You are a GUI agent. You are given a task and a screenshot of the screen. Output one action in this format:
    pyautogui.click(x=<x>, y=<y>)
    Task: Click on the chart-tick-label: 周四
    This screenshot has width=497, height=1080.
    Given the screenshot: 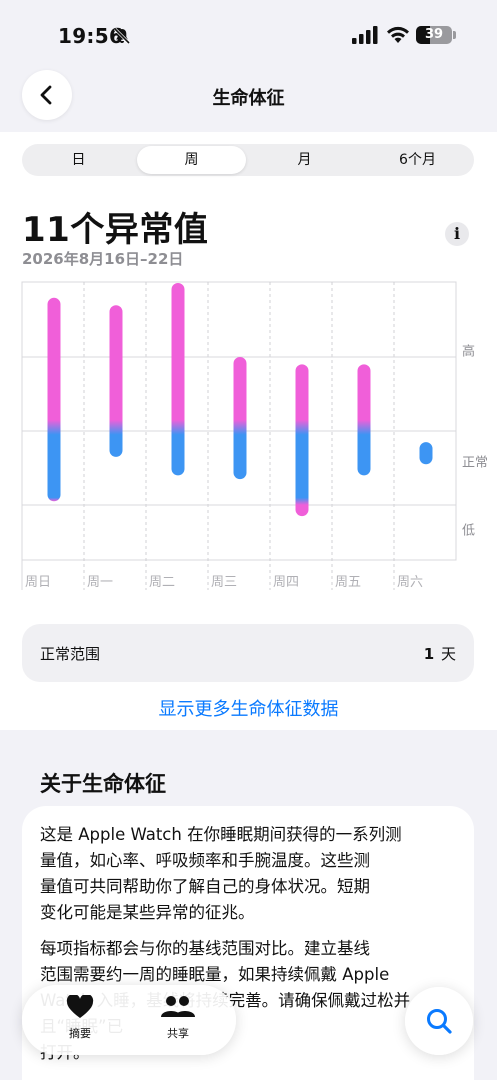 What is the action you would take?
    pyautogui.click(x=286, y=581)
    